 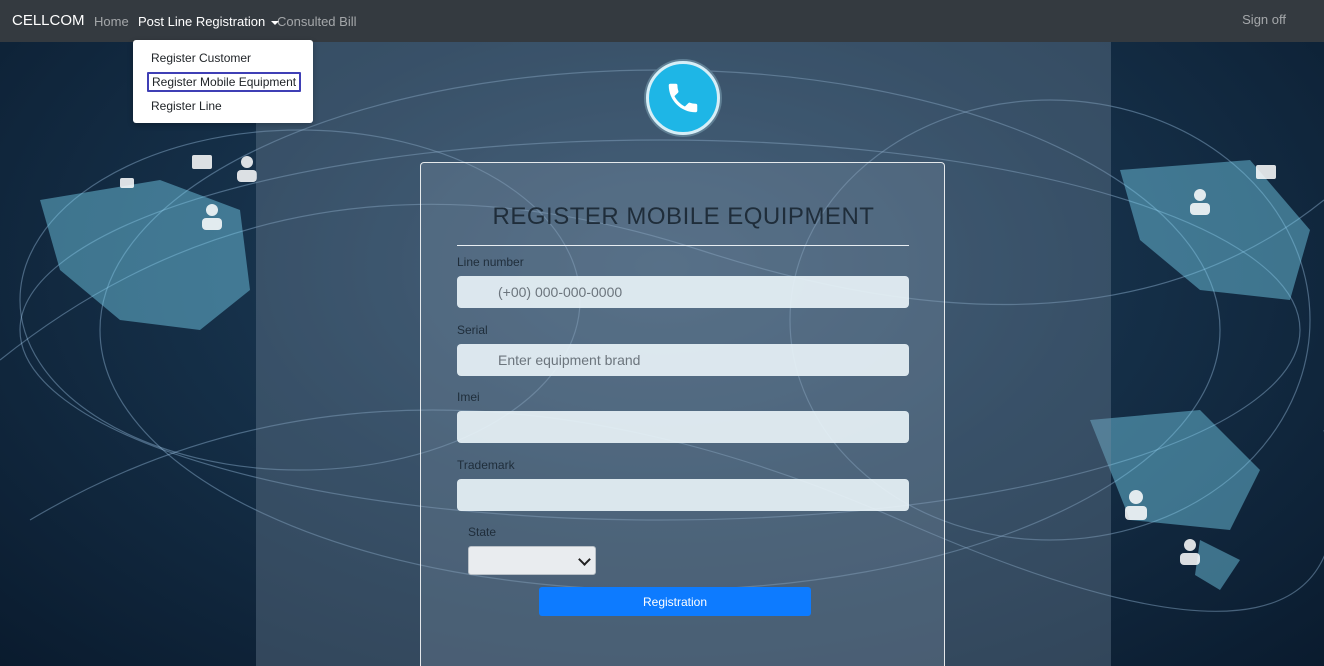 What do you see at coordinates (317, 21) in the screenshot?
I see `nav-consulted-bill: Consulted Bill` at bounding box center [317, 21].